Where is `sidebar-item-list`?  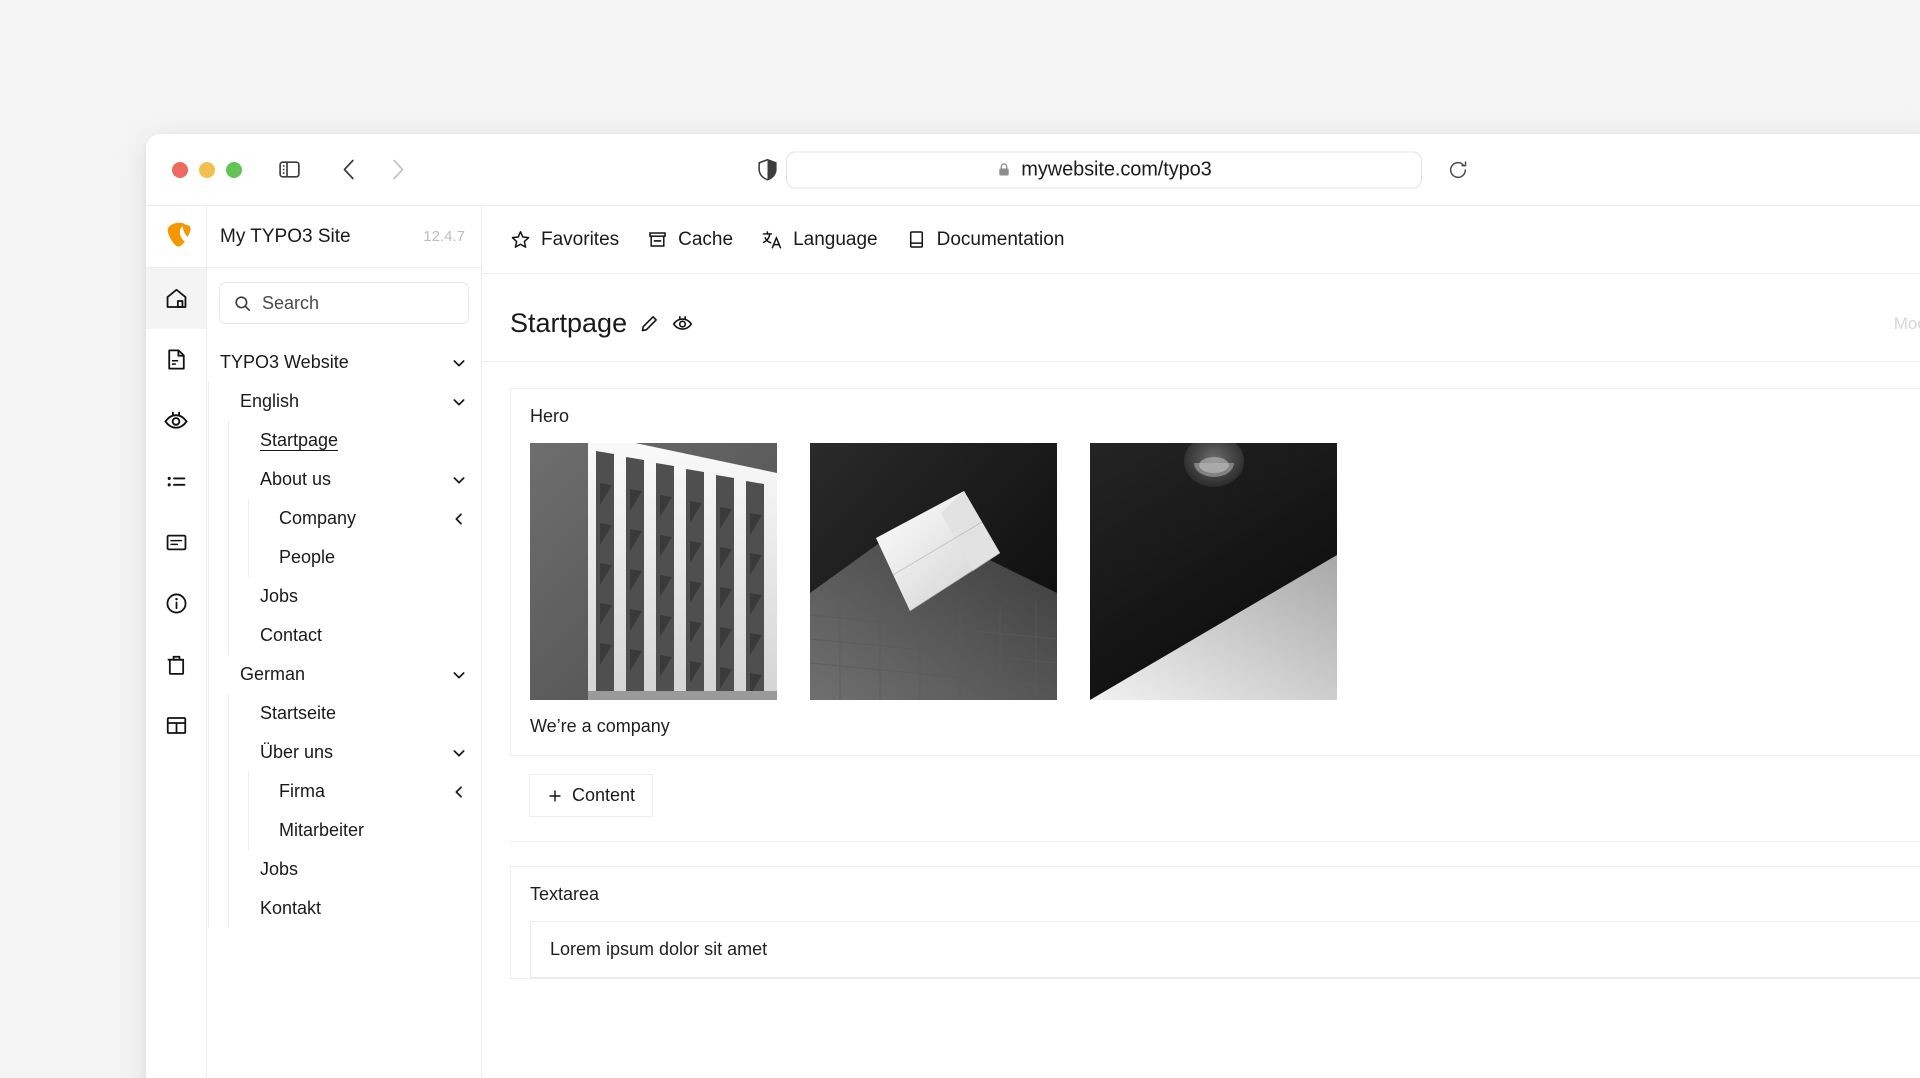 sidebar-item-list is located at coordinates (176, 481).